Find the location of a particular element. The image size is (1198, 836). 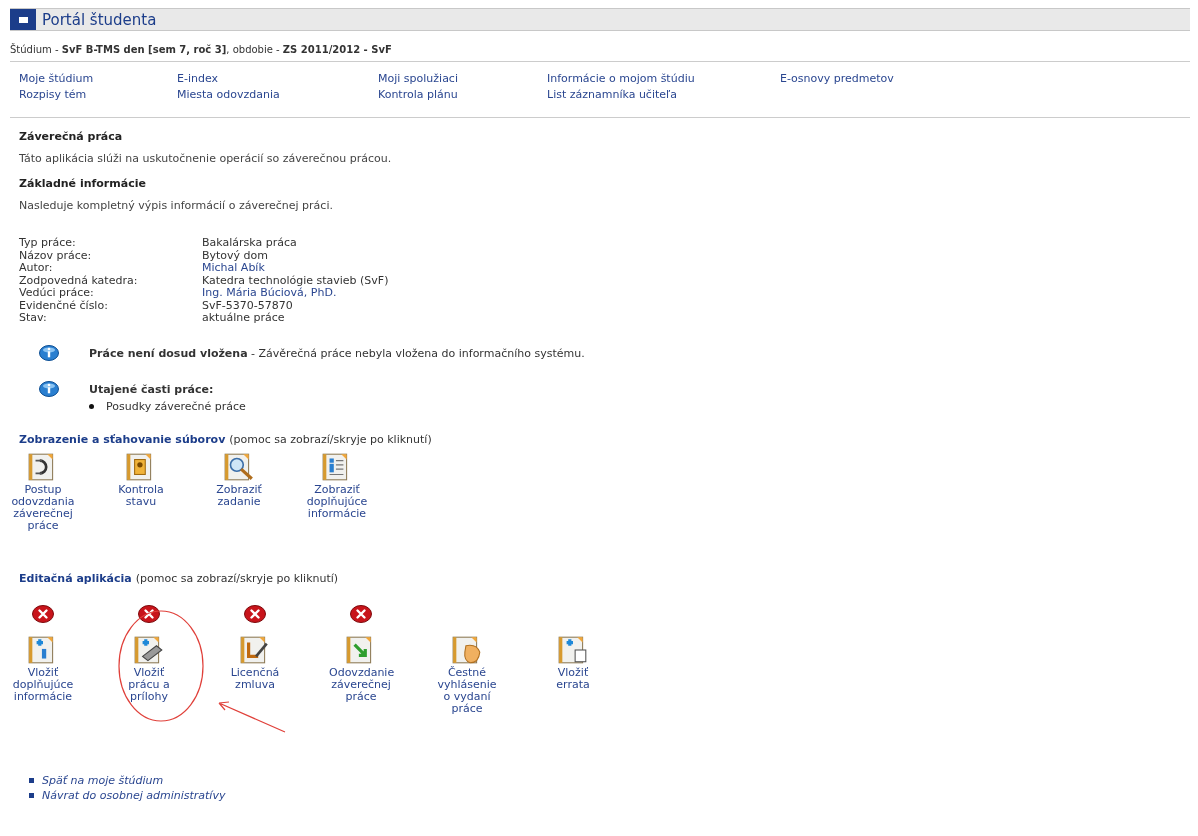

info-link: Ing. Mária Búciová, PhD. is located at coordinates (295, 293).